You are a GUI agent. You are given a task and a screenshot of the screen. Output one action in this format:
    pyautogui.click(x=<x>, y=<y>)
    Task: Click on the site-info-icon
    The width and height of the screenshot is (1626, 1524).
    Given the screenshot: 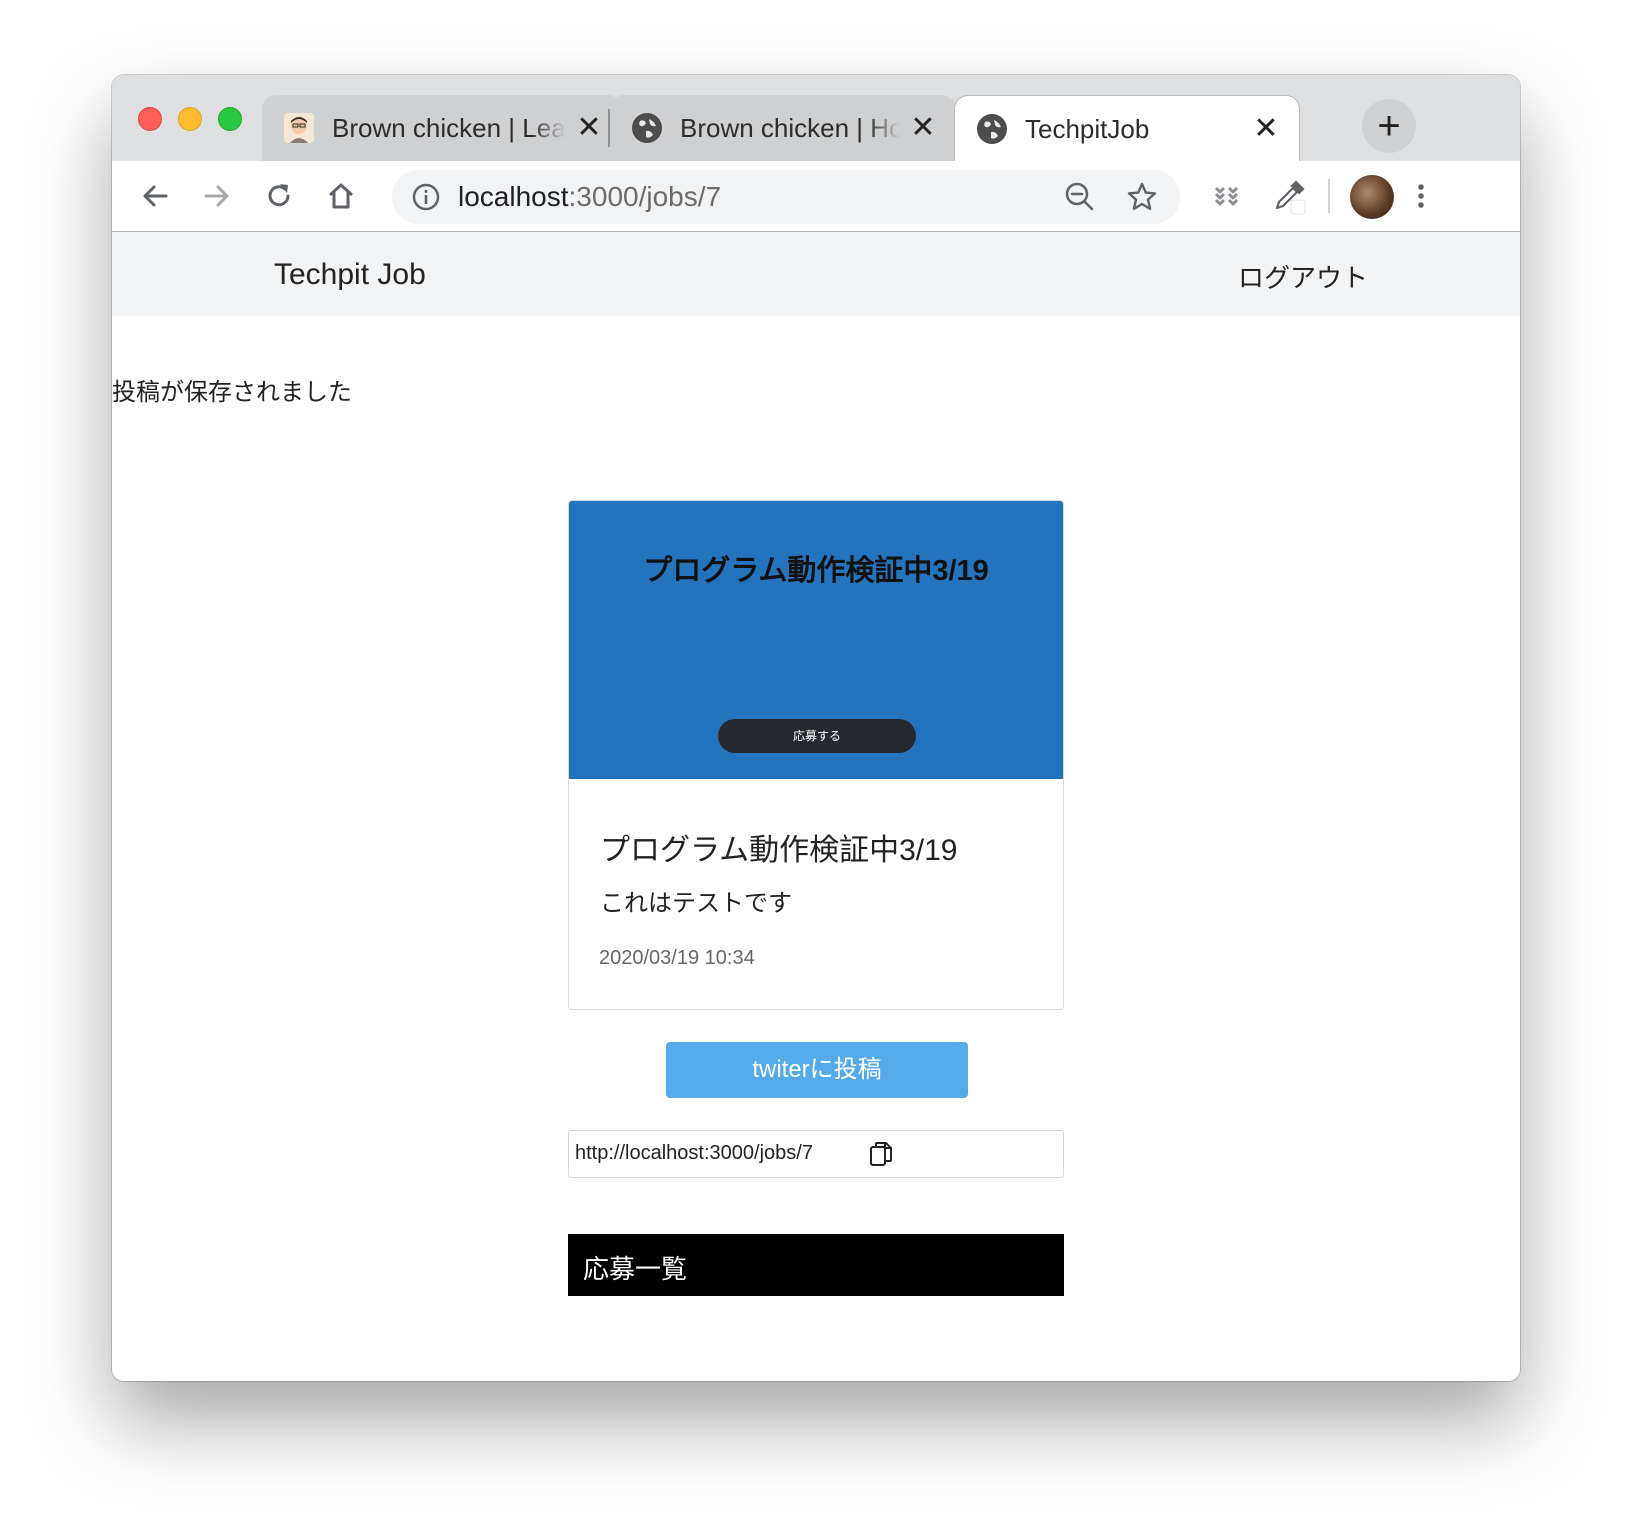 What is the action you would take?
    pyautogui.click(x=426, y=197)
    